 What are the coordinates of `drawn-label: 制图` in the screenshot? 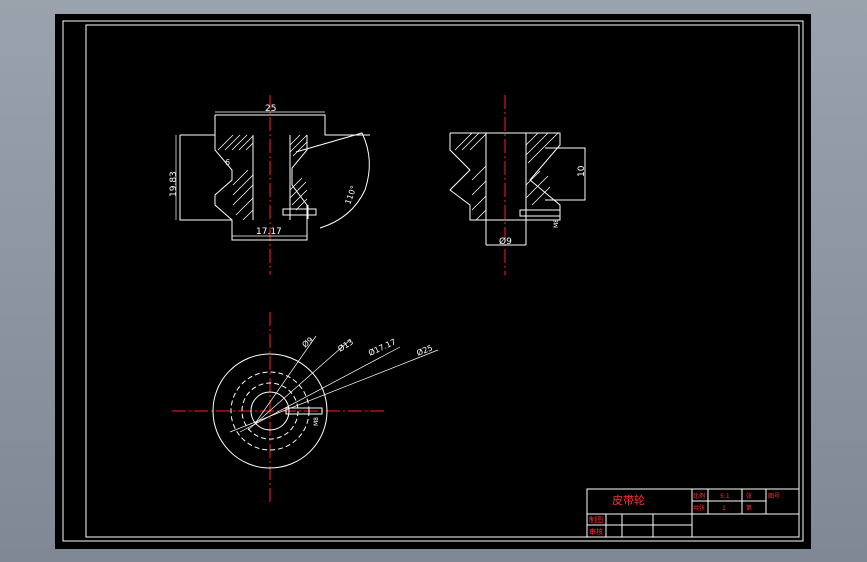 It's located at (596, 519).